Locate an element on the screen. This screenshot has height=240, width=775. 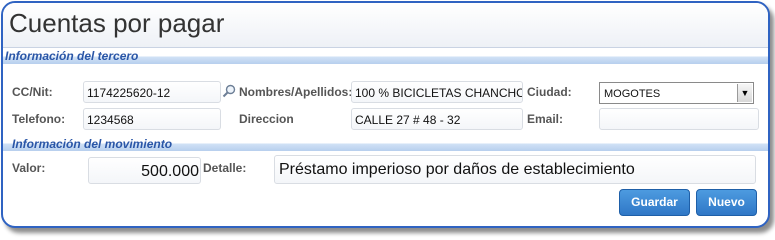
ciudad-select-value: MOGOTES is located at coordinates (632, 94).